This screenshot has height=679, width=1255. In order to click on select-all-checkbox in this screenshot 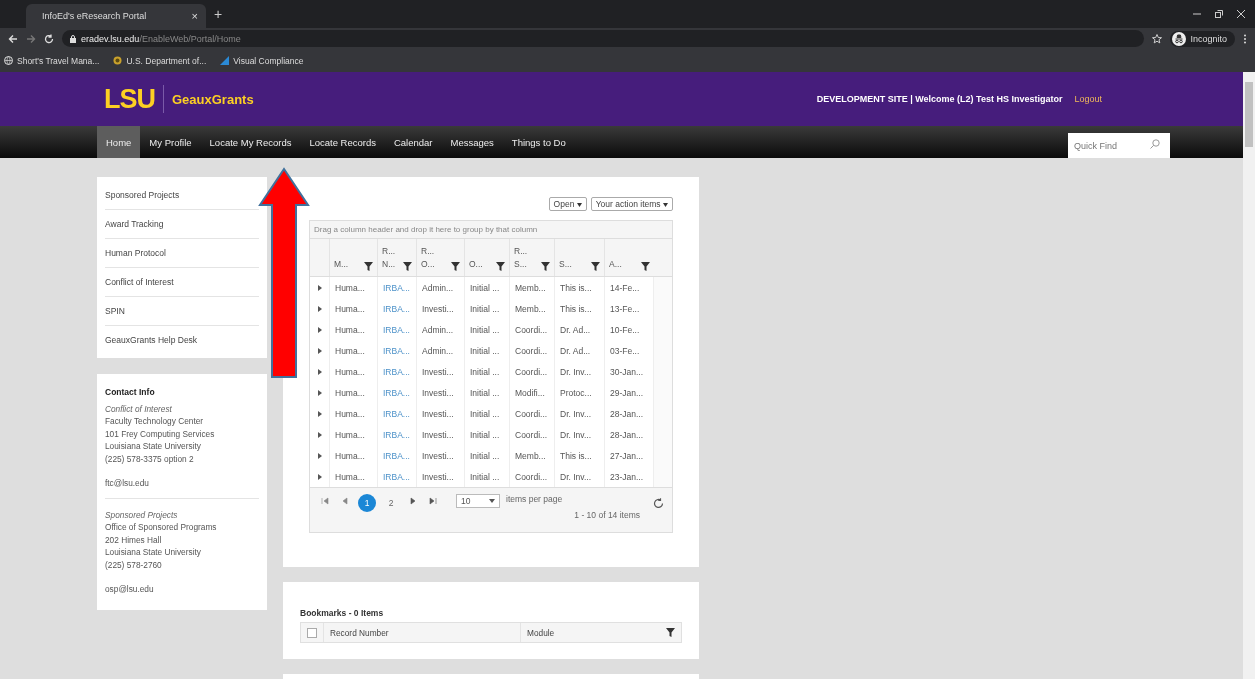, I will do `click(312, 632)`.